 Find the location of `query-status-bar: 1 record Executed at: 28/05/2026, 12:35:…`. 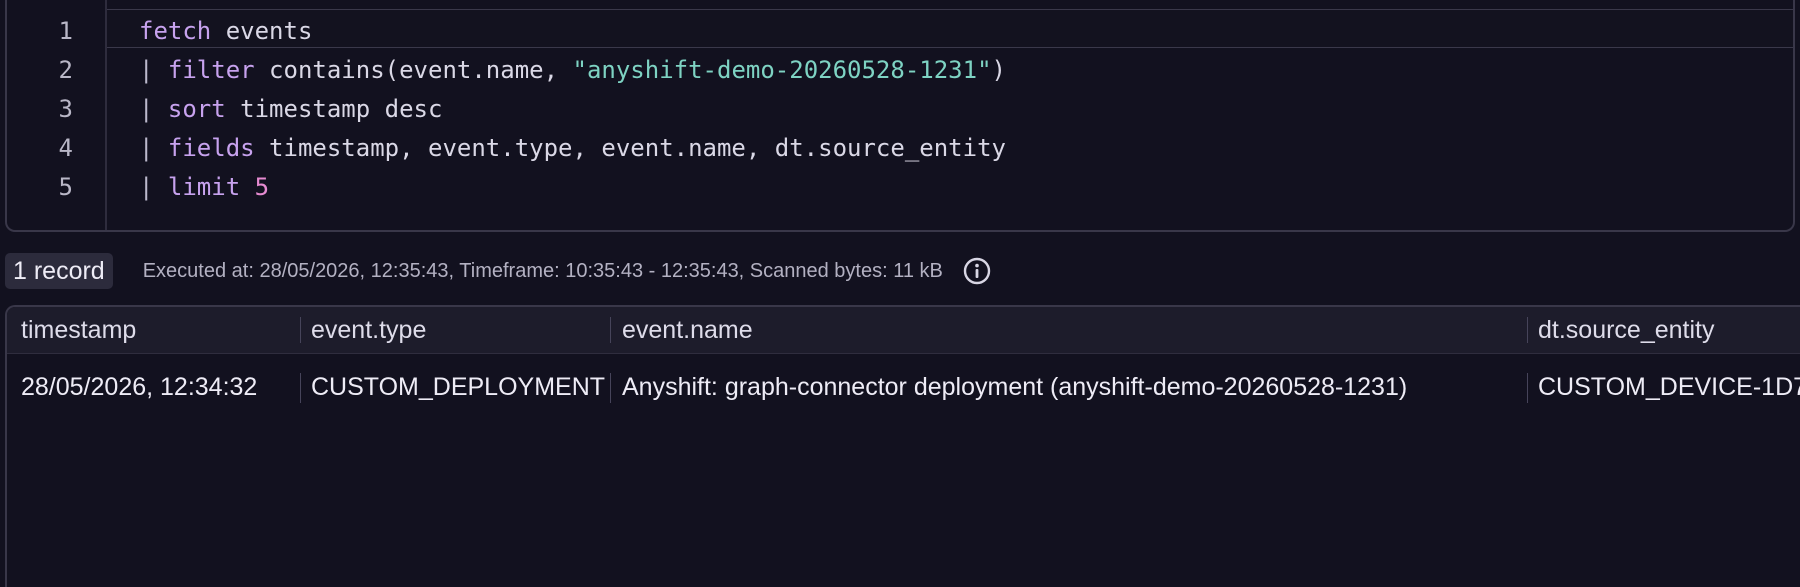

query-status-bar: 1 record Executed at: 28/05/2026, 12:35:… is located at coordinates (498, 271).